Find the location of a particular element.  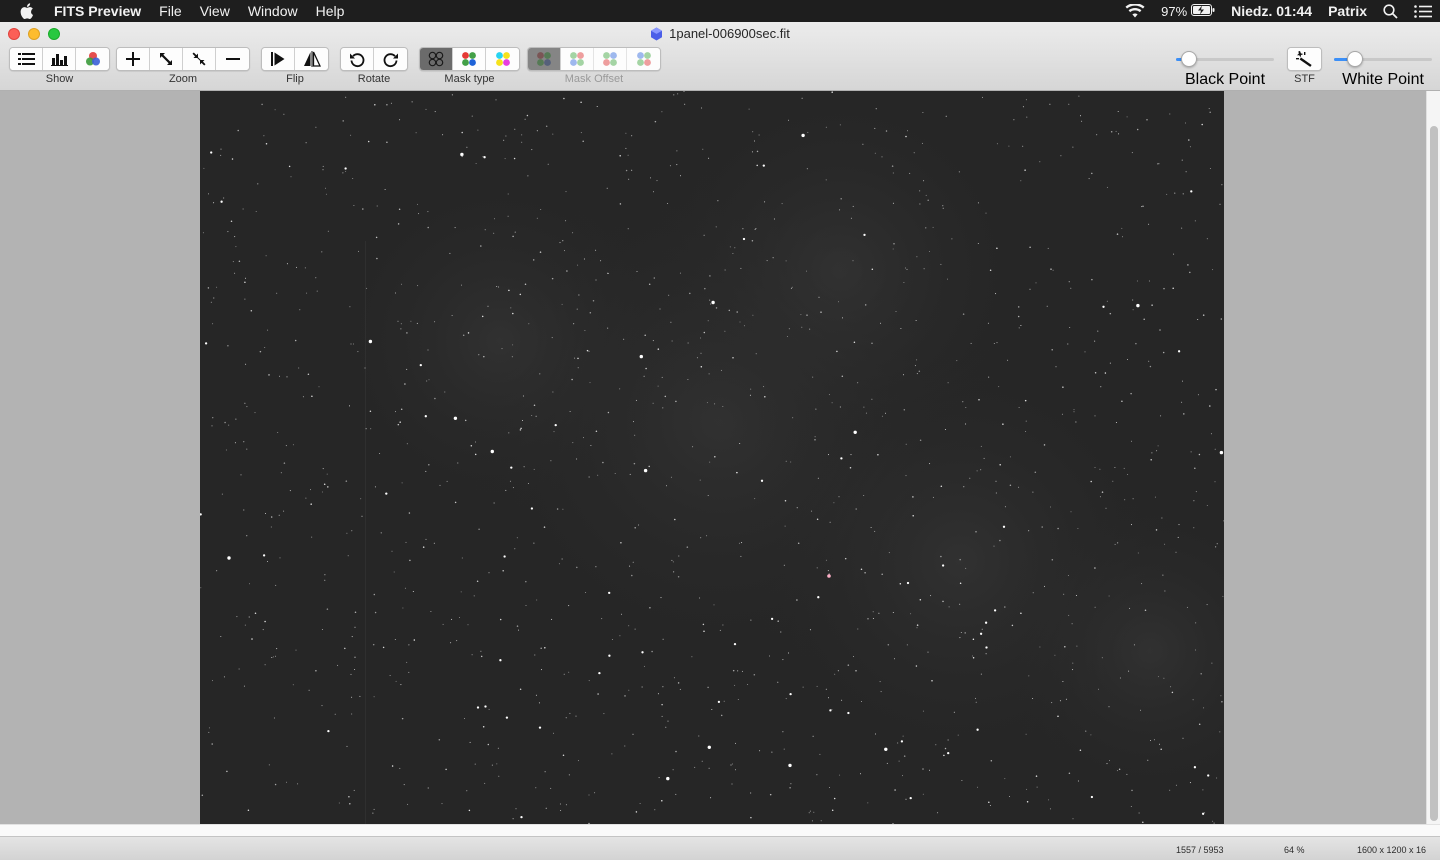

zoom-to-fit-button is located at coordinates (166, 59).